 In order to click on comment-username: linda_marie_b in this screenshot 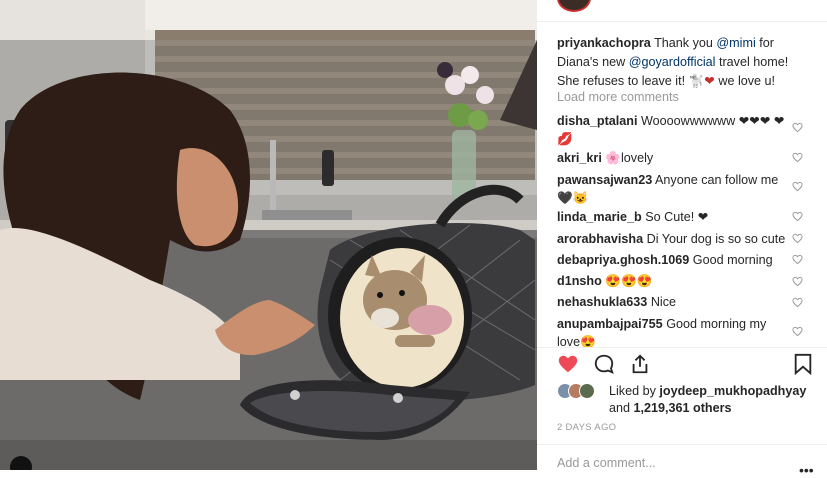, I will do `click(599, 217)`.